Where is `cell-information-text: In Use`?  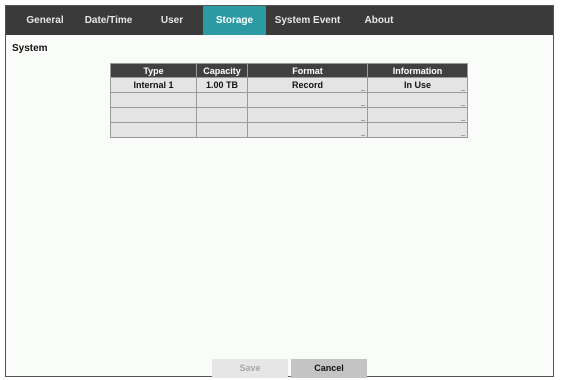
cell-information-text: In Use is located at coordinates (417, 85).